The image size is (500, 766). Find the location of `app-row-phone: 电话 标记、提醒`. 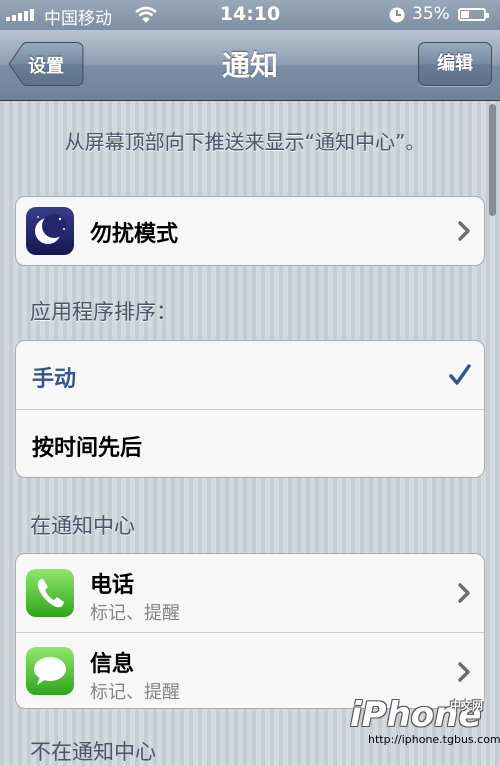

app-row-phone: 电话 标记、提醒 is located at coordinates (250, 593).